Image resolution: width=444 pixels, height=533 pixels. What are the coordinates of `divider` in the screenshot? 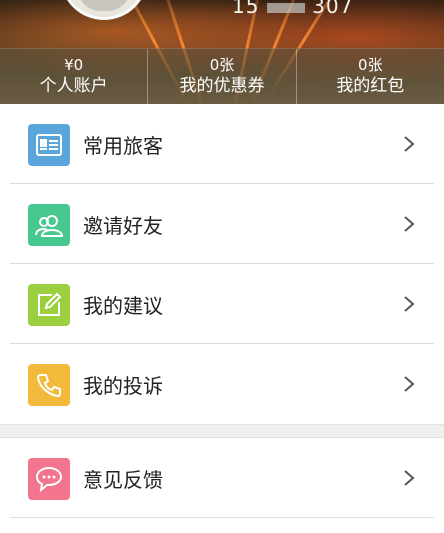 It's located at (222, 517).